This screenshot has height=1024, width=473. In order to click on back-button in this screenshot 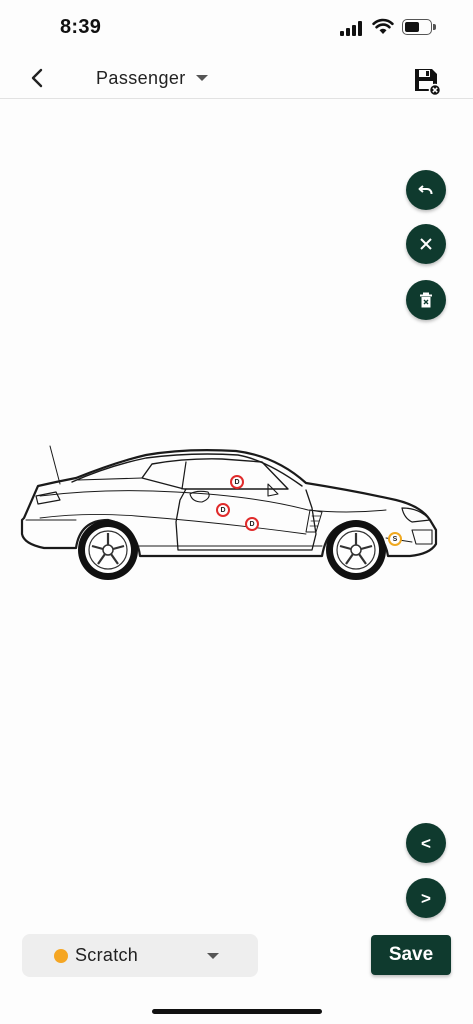, I will do `click(38, 78)`.